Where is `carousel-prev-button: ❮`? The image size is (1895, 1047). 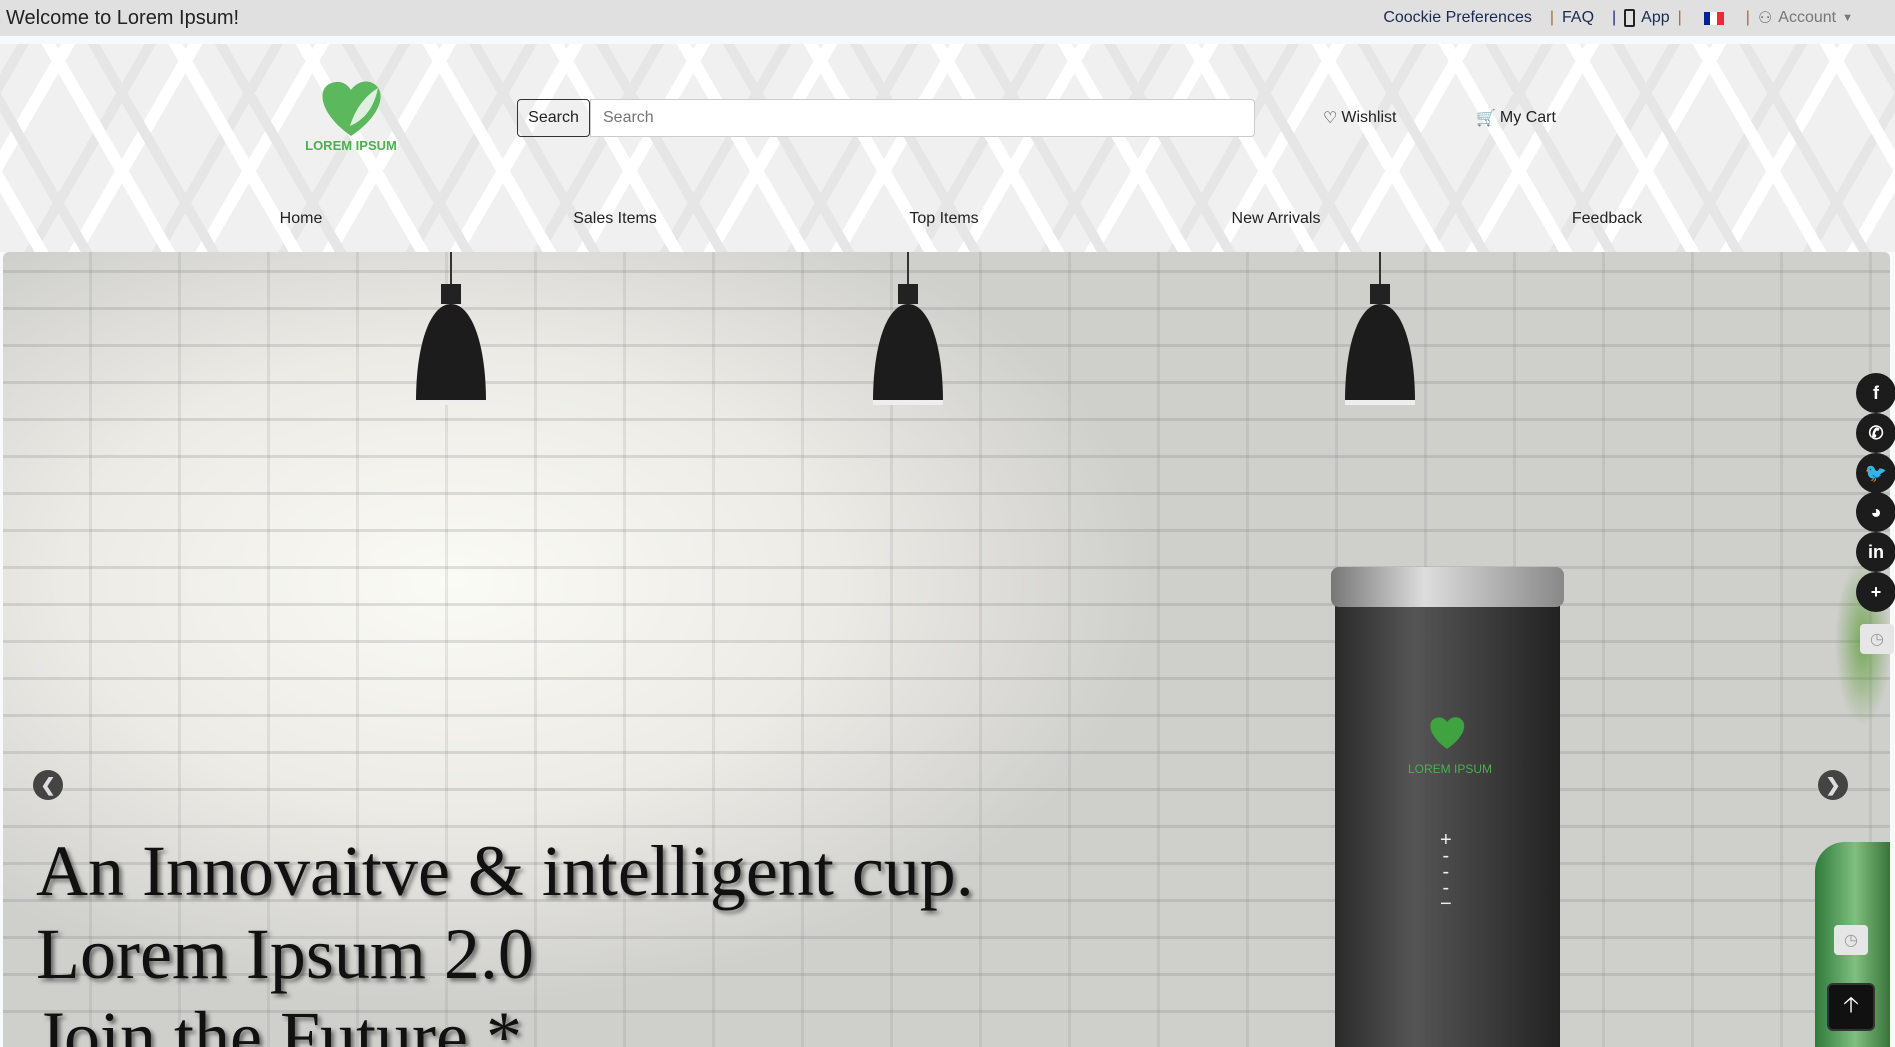
carousel-prev-button: ❮ is located at coordinates (48, 785).